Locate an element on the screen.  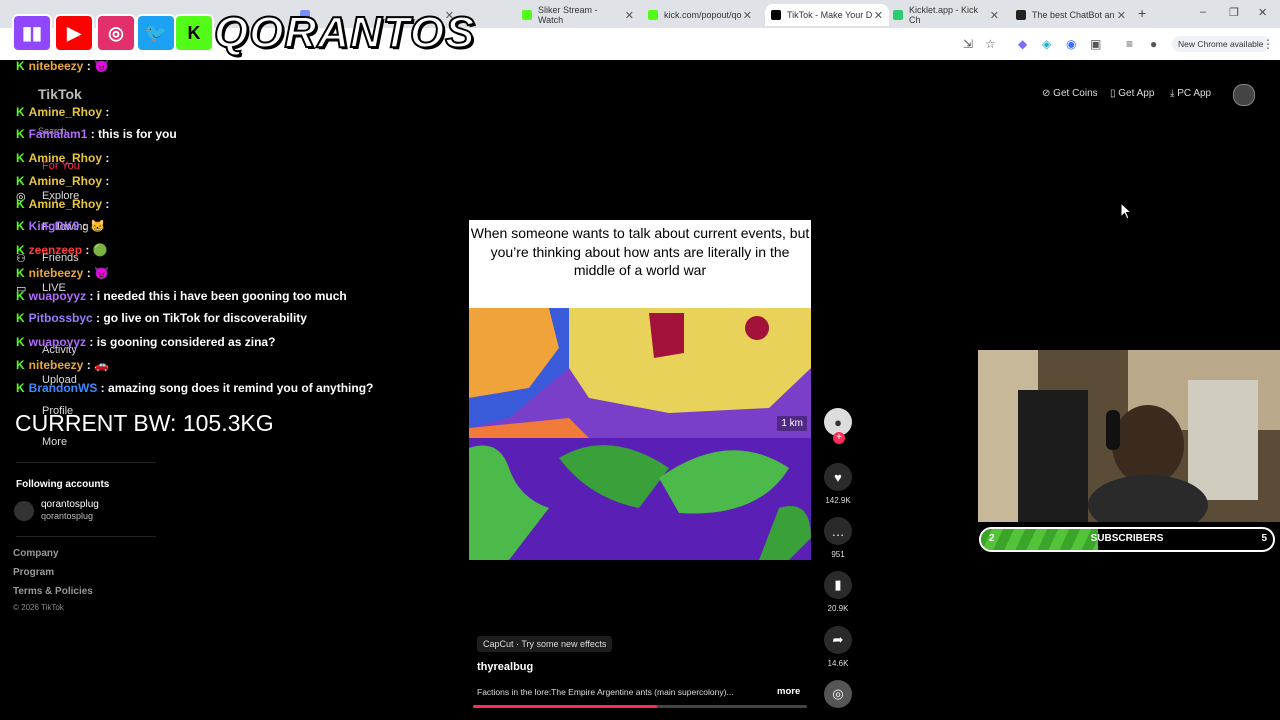
comment-action: … 951 is located at coordinates (838, 538).